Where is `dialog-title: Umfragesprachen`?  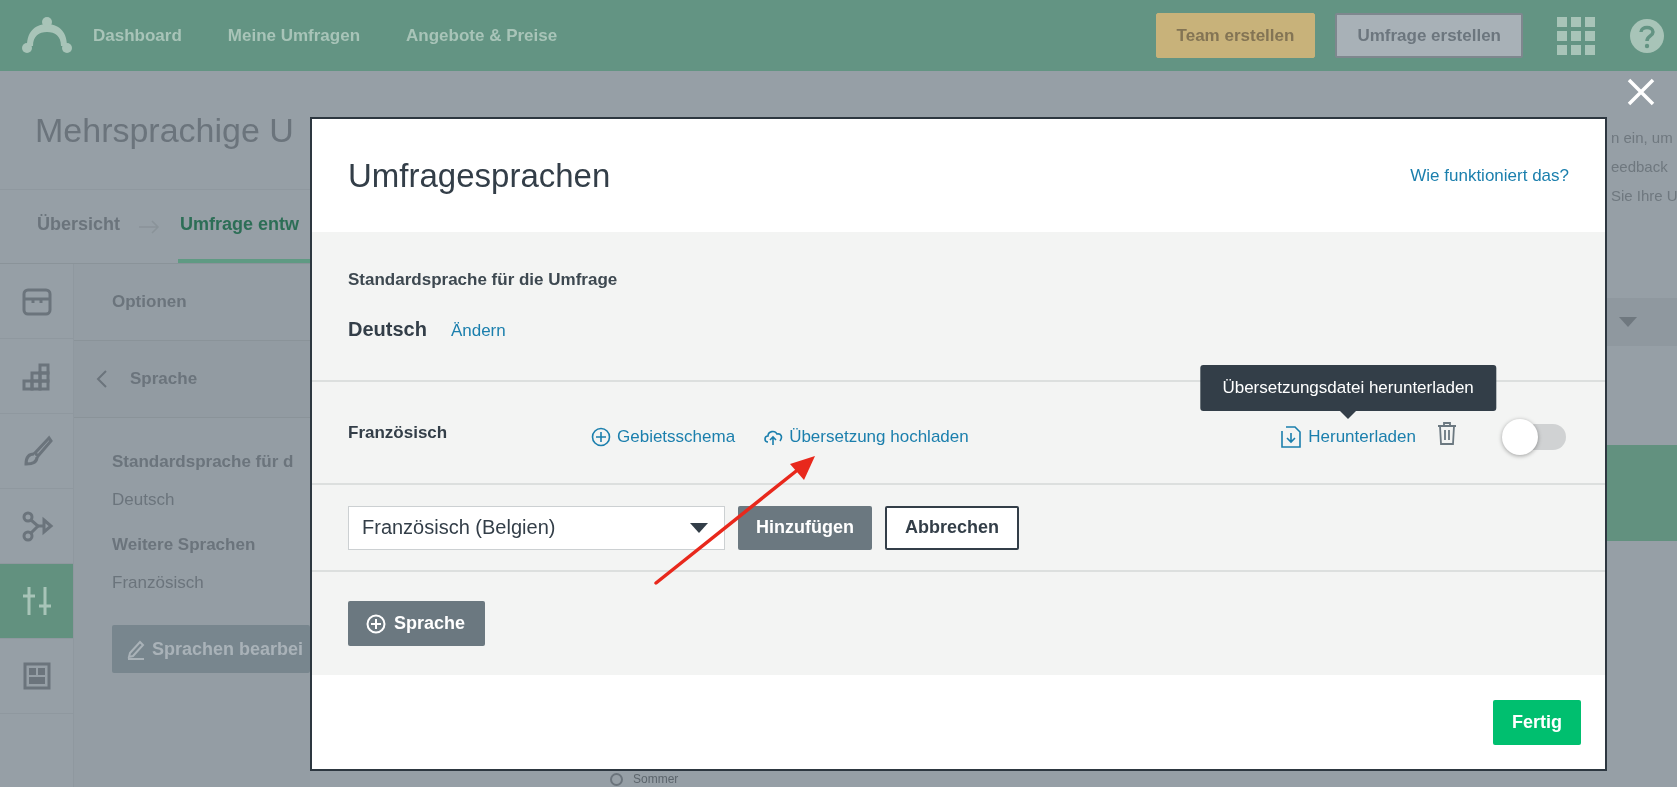 dialog-title: Umfragesprachen is located at coordinates (479, 175).